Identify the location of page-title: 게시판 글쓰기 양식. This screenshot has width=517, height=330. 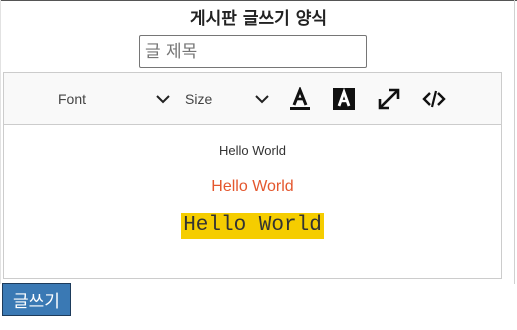
(258, 19).